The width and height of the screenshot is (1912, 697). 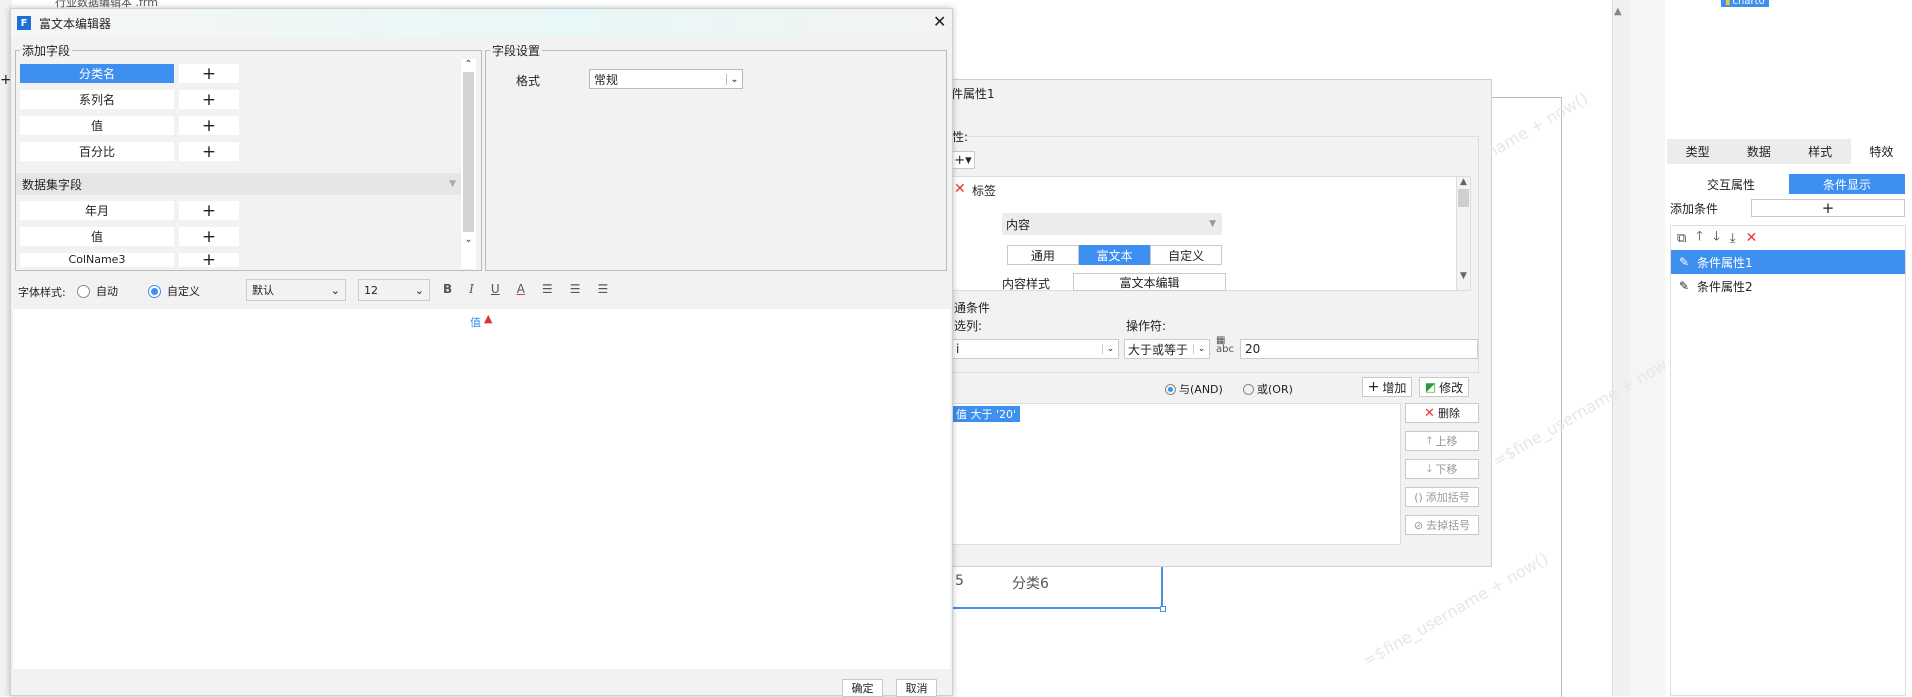 What do you see at coordinates (97, 210) in the screenshot?
I see `dataset-field-yearmonth: 年月` at bounding box center [97, 210].